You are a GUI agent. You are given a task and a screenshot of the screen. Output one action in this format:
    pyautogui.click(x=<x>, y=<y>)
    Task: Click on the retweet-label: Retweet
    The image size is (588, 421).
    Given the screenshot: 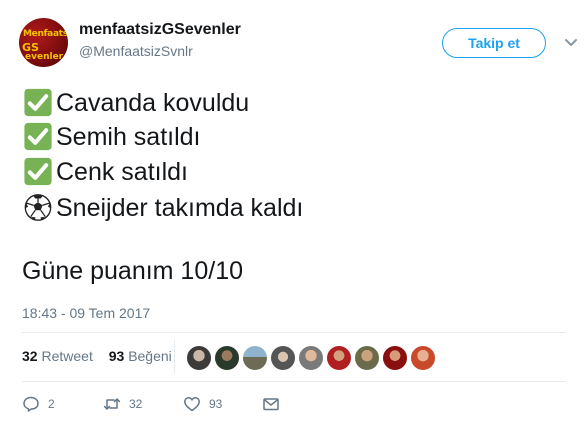 What is the action you would take?
    pyautogui.click(x=66, y=356)
    